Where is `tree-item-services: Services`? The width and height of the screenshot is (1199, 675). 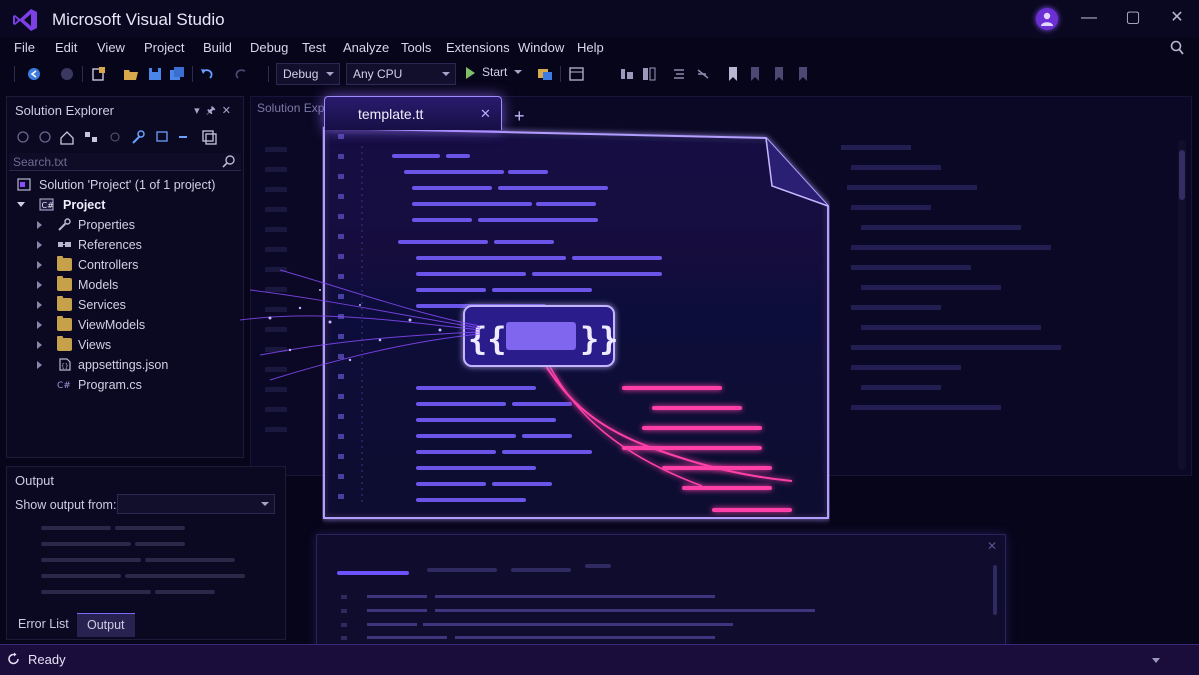 tree-item-services: Services is located at coordinates (125, 305).